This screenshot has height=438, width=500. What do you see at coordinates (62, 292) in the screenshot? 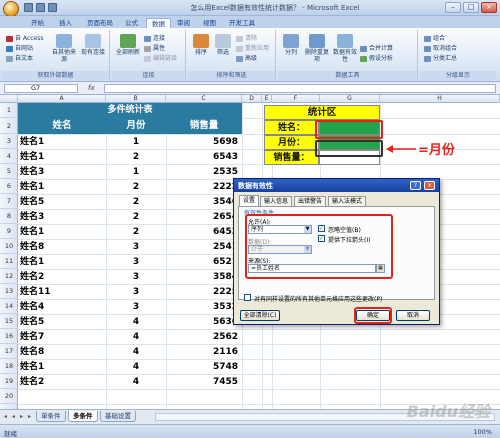
I see `row-name-cell: 姓名11` at bounding box center [62, 292].